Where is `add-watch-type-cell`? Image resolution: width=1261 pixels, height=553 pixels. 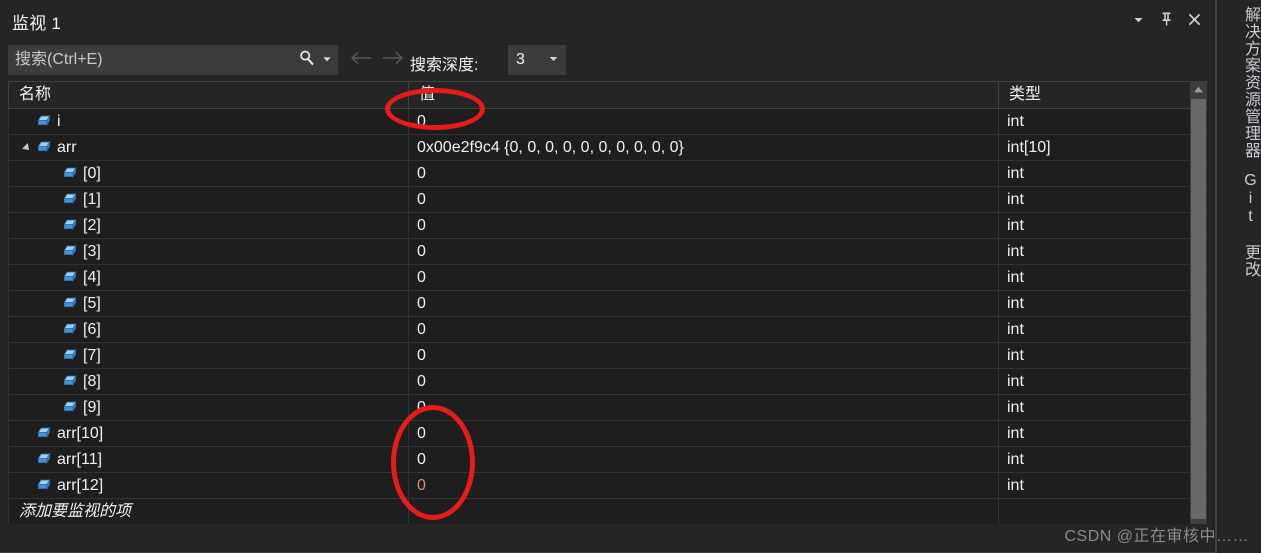 add-watch-type-cell is located at coordinates (1098, 511).